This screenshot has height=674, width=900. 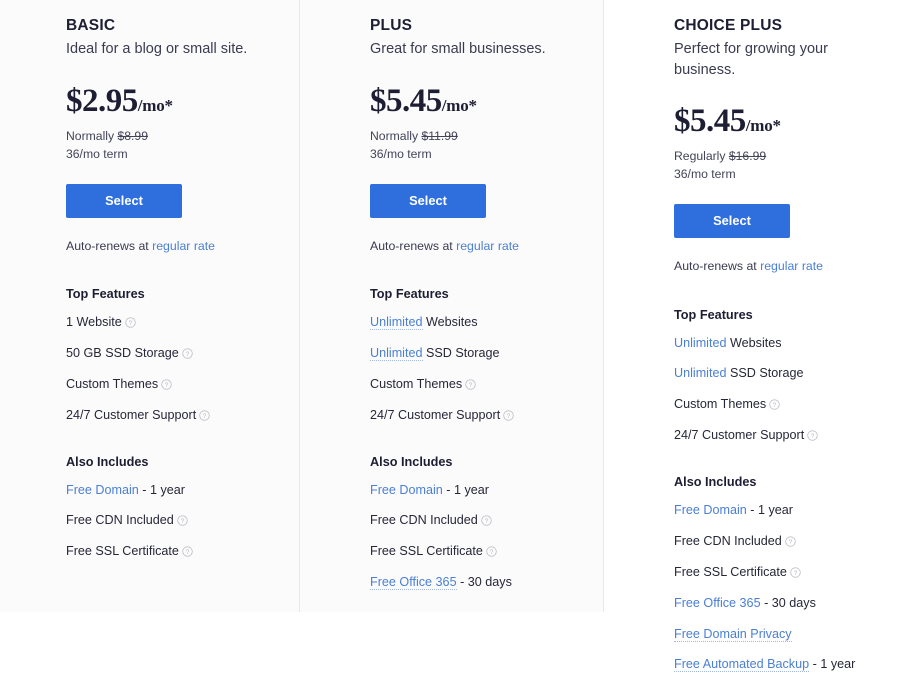 I want to click on plan-name: CHOICE PLUS, so click(x=728, y=25).